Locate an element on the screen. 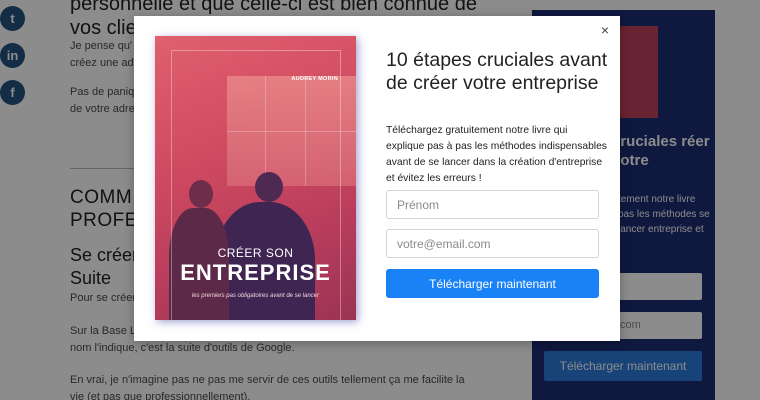 Image resolution: width=760 pixels, height=400 pixels. firstname-field is located at coordinates (492, 204).